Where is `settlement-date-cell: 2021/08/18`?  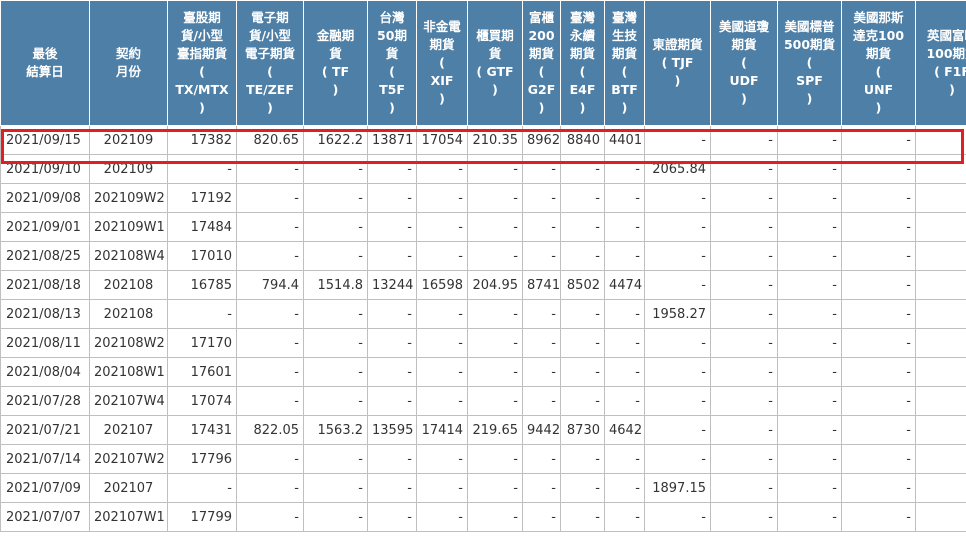
settlement-date-cell: 2021/08/18 is located at coordinates (45, 285).